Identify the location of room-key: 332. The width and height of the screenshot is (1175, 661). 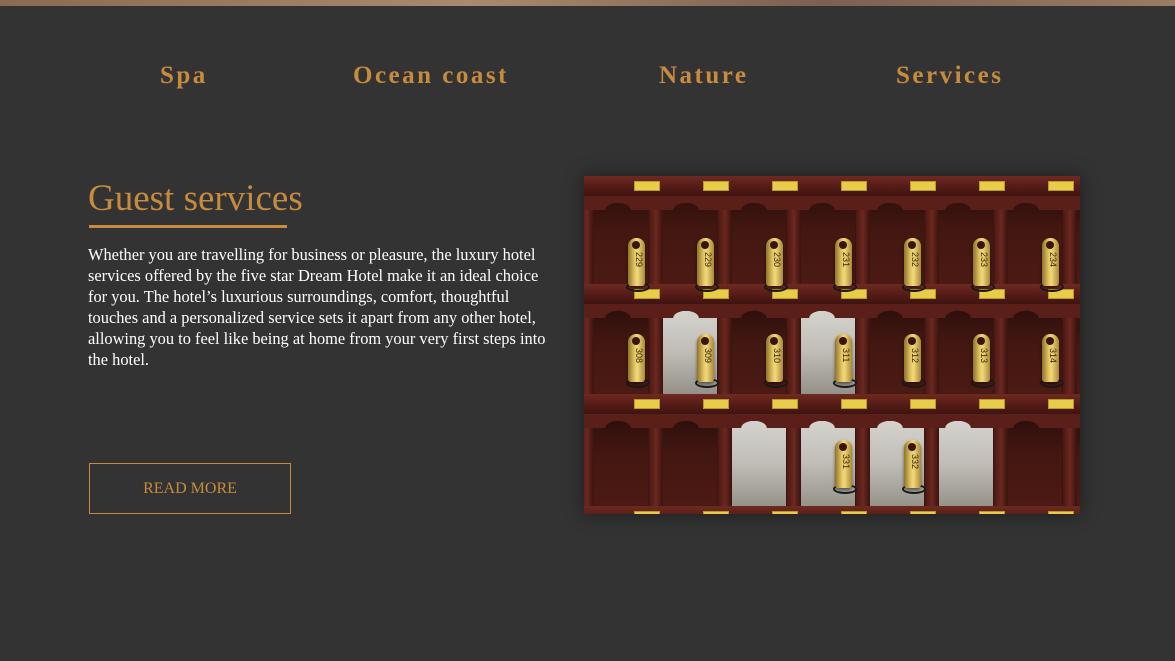
(912, 464).